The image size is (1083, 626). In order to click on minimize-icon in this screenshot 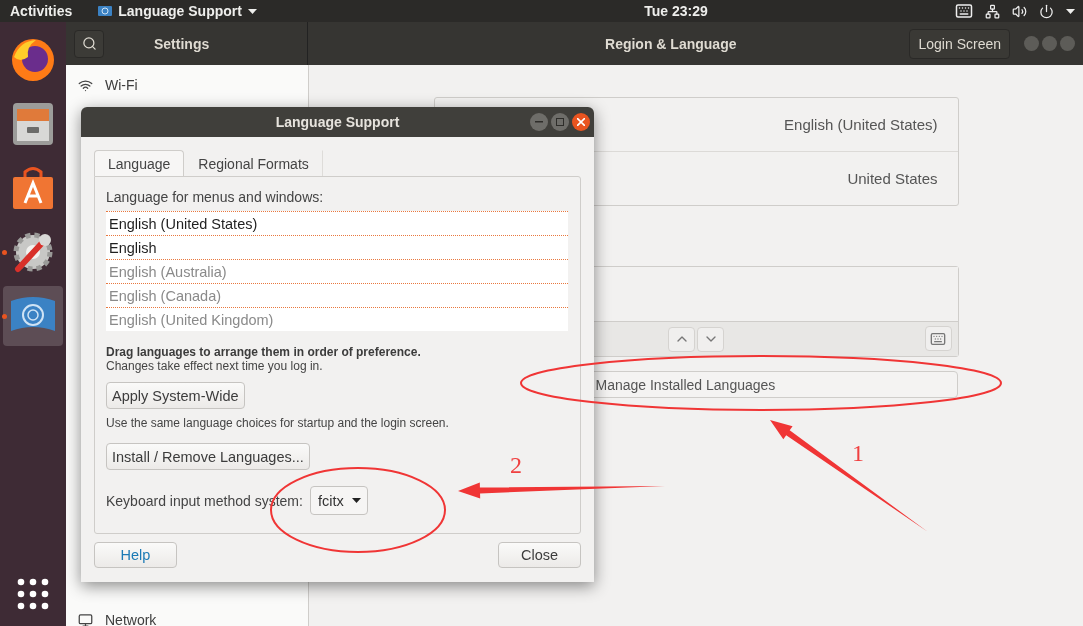, I will do `click(539, 122)`.